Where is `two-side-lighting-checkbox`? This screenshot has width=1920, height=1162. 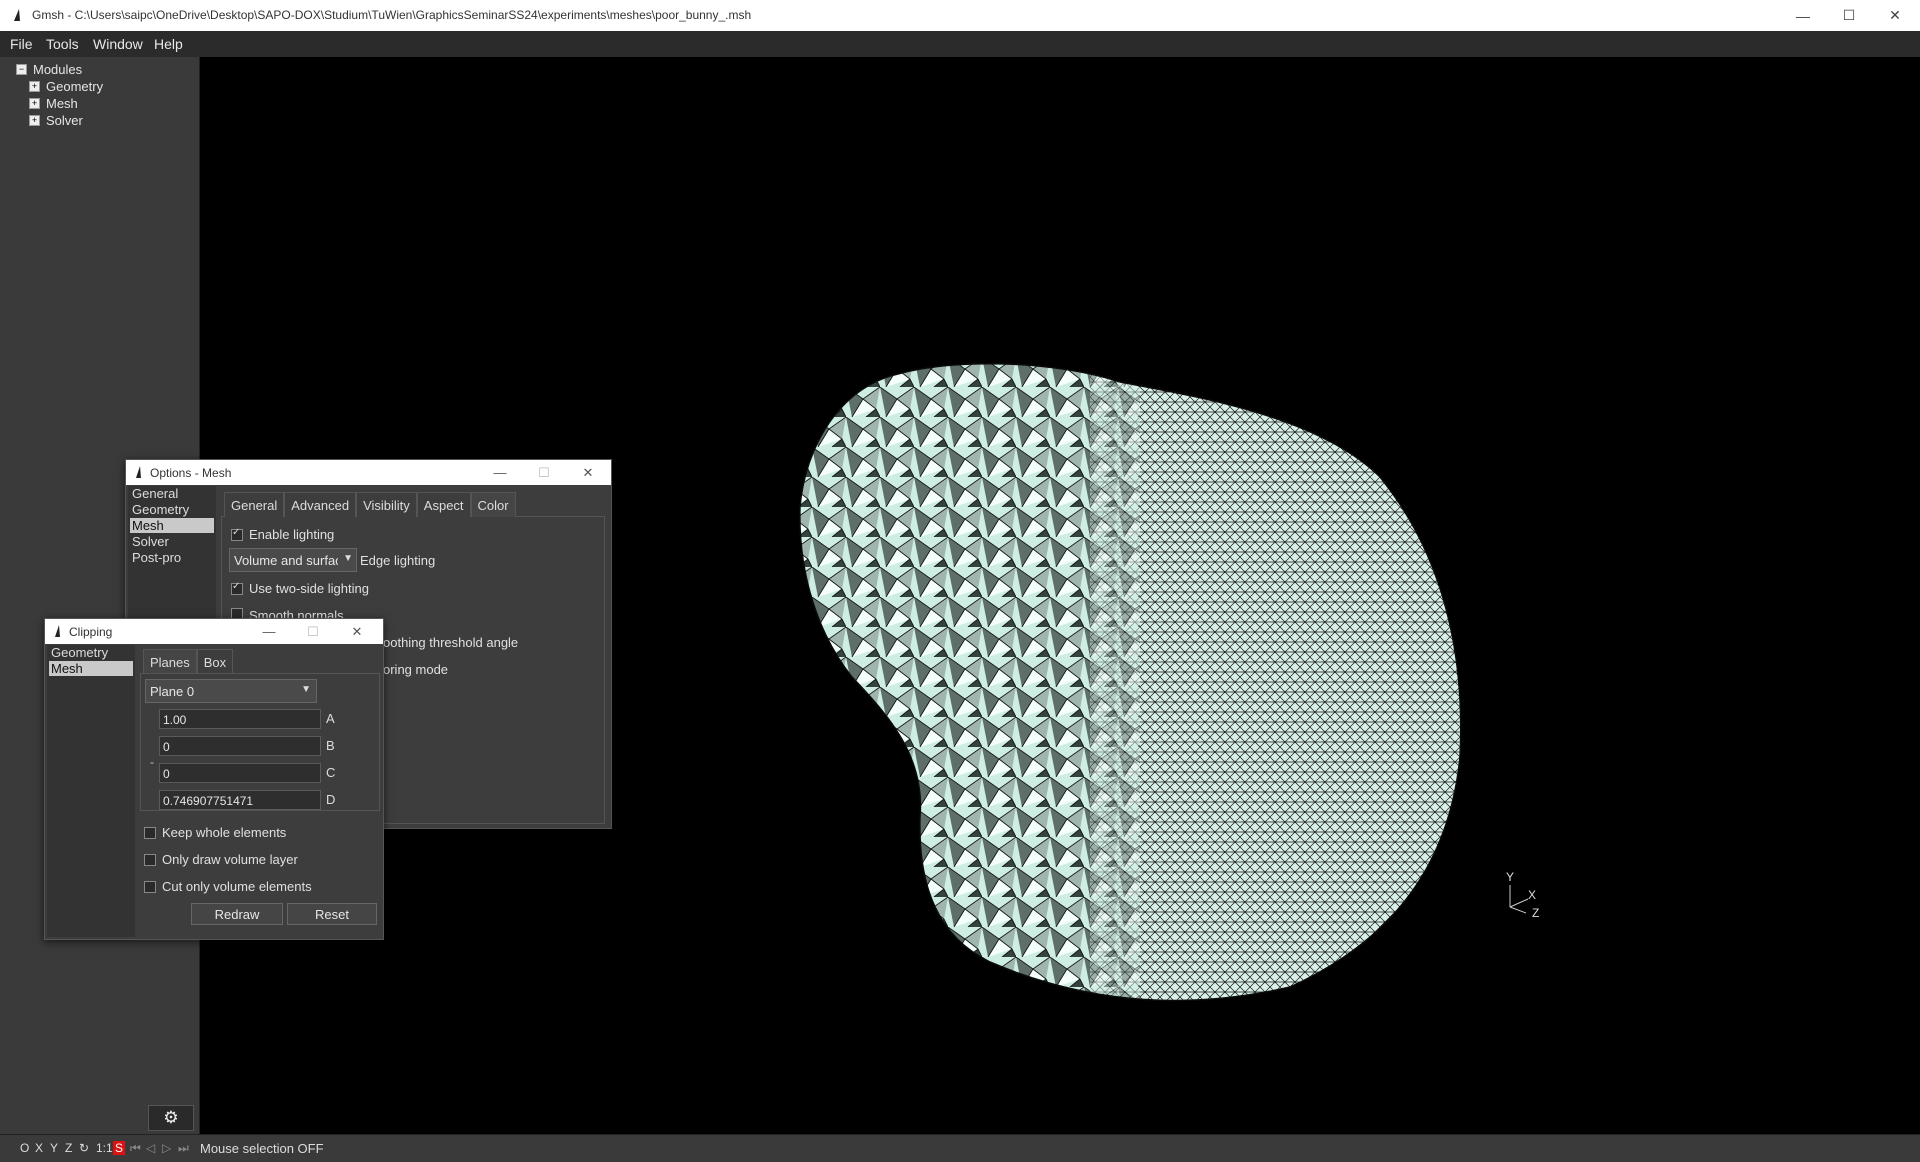 two-side-lighting-checkbox is located at coordinates (237, 588).